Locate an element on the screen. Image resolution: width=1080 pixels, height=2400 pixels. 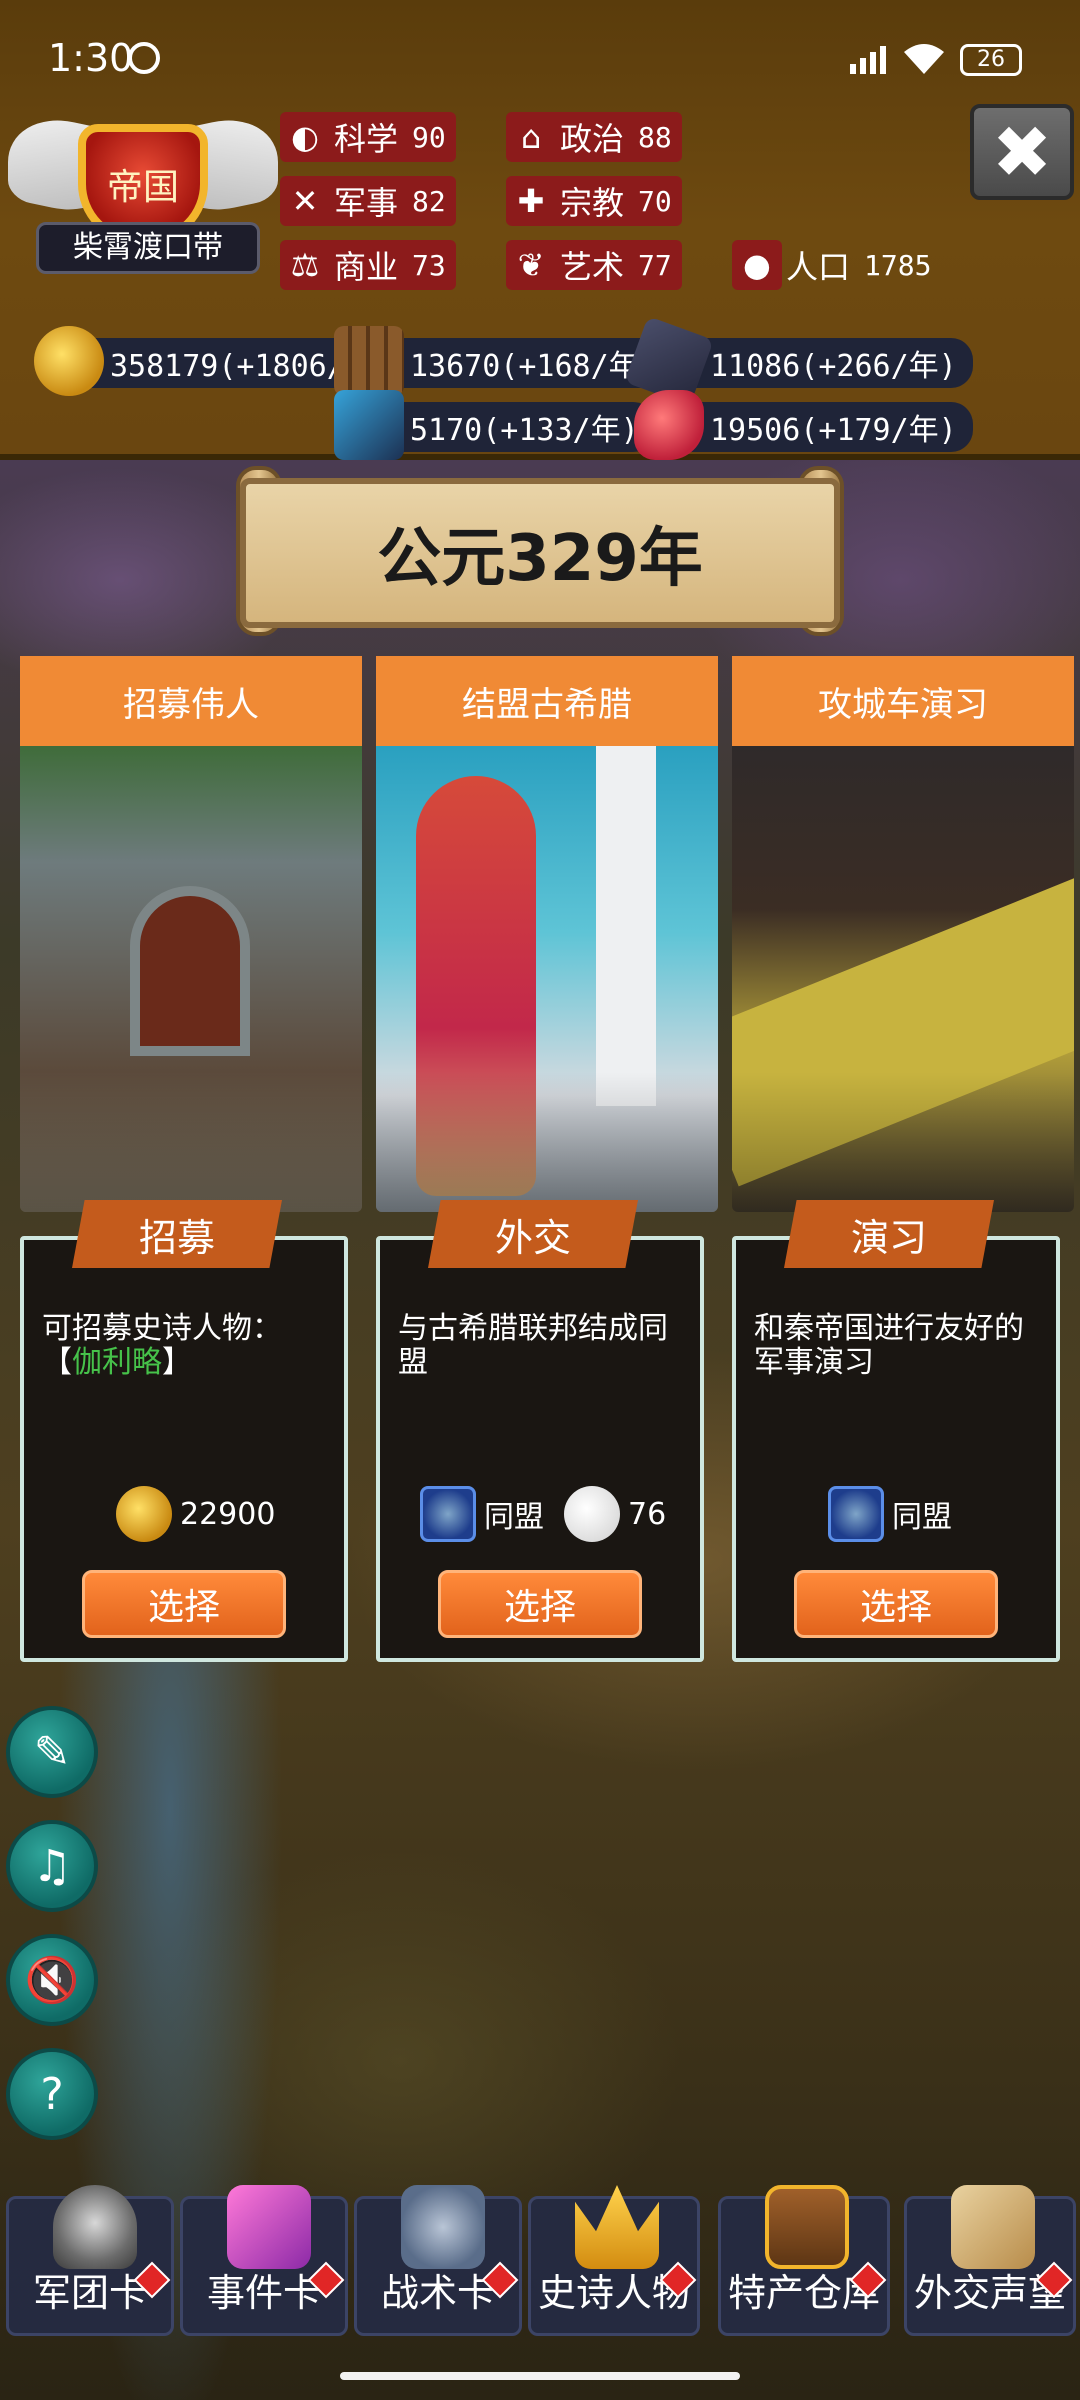
stat-value: 82 is located at coordinates (429, 201).